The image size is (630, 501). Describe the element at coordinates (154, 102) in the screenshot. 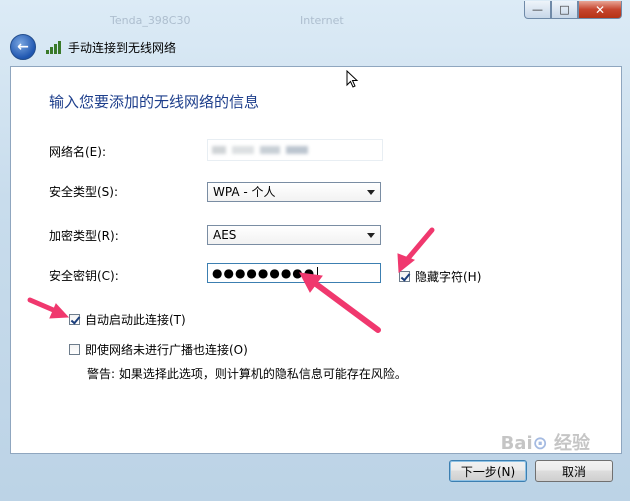

I see `page-heading: 输入您要添加的无线网络的信息` at that location.